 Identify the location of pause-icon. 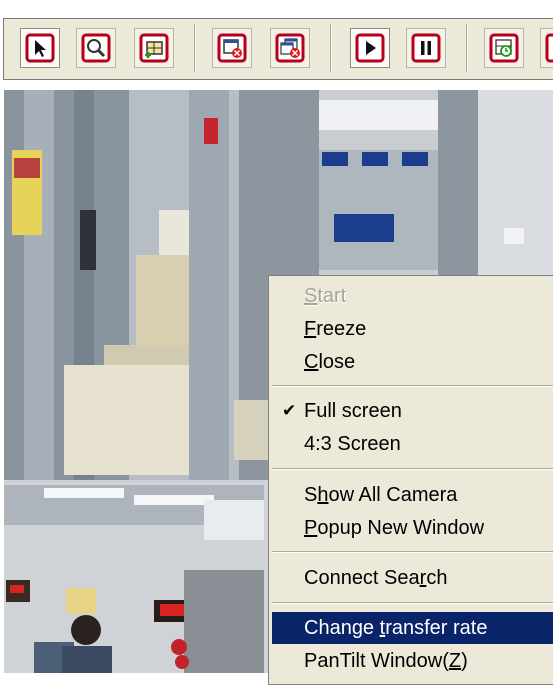
(426, 48).